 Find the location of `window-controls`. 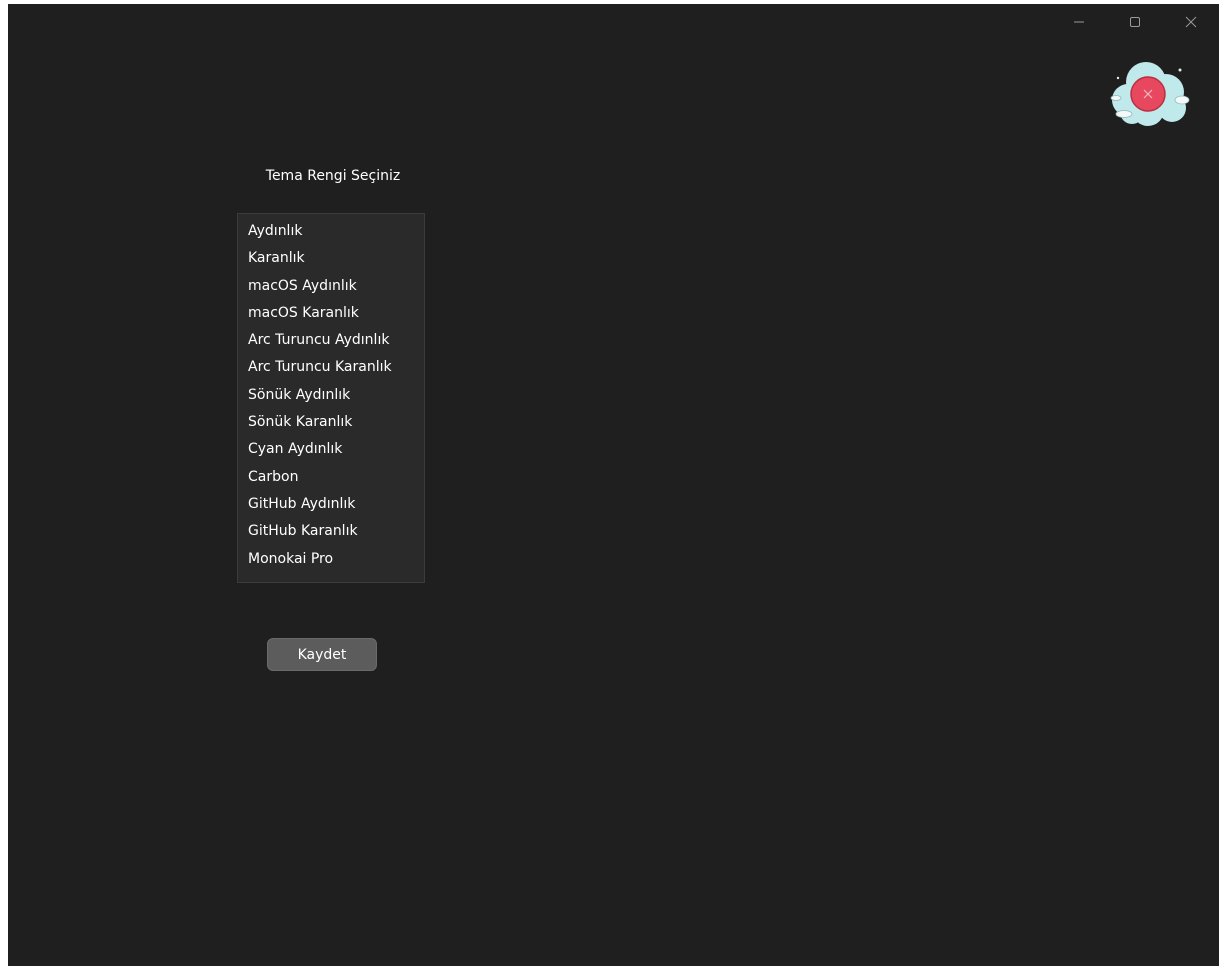

window-controls is located at coordinates (1135, 22).